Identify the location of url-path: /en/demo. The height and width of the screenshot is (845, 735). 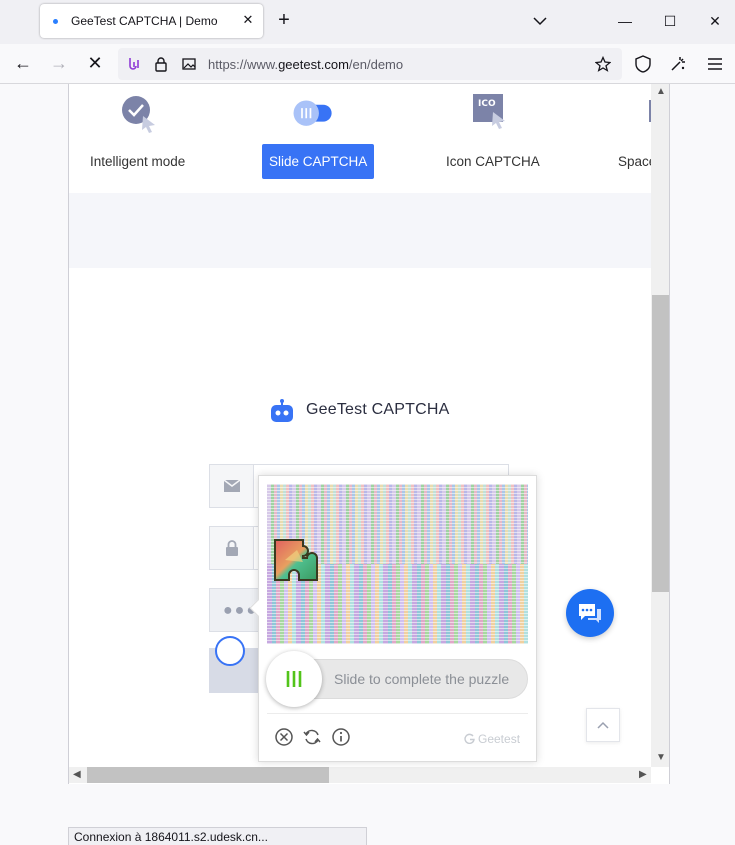
(376, 64).